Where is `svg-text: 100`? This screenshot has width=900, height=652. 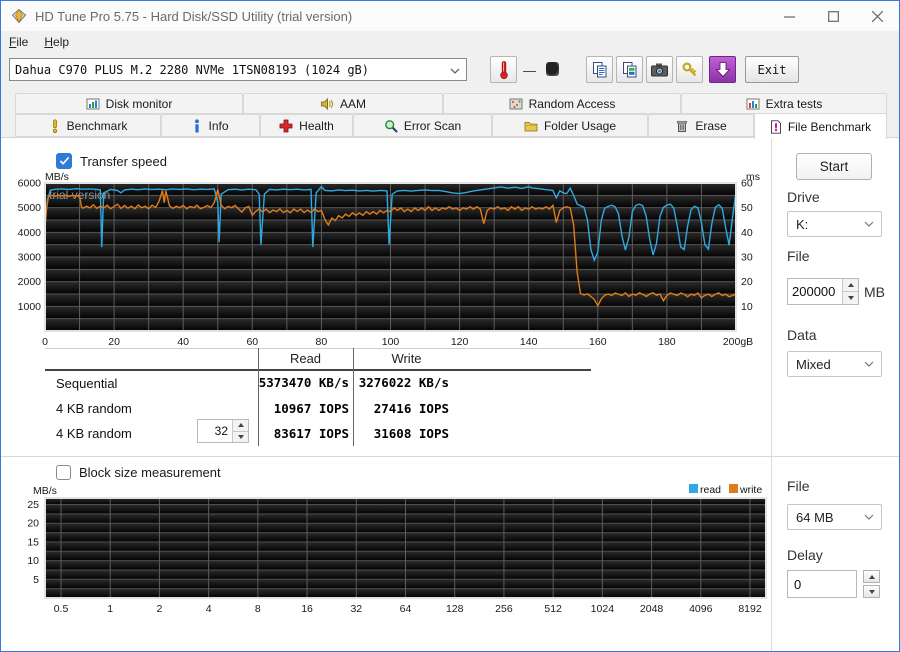 svg-text: 100 is located at coordinates (391, 342).